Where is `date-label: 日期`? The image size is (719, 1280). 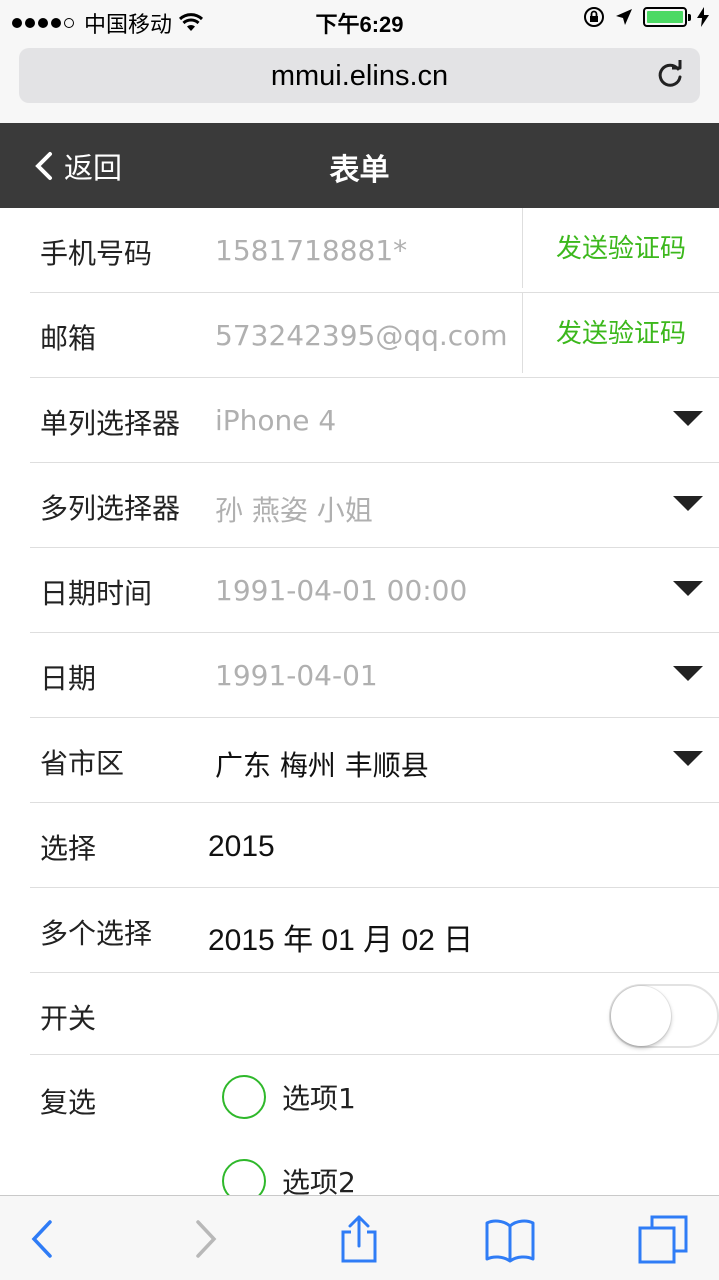
date-label: 日期 is located at coordinates (68, 678).